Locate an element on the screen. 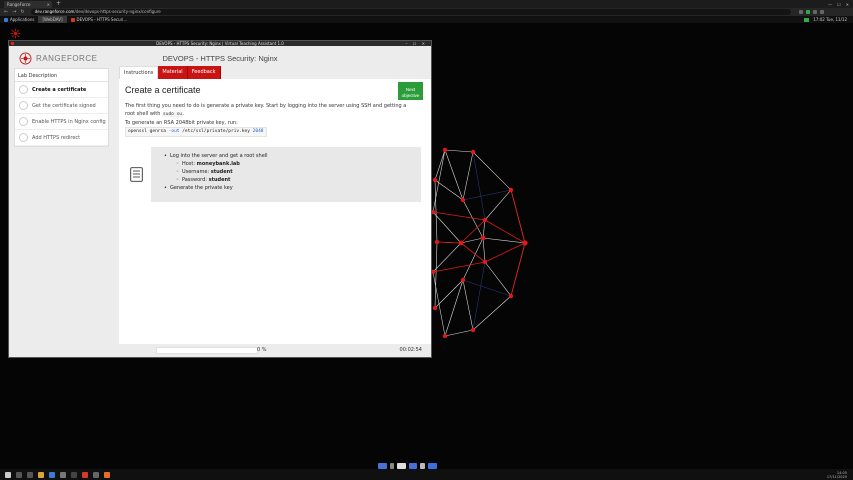 The image size is (853, 480). step-item-get-signed: Get the certificate signed is located at coordinates (61, 106).